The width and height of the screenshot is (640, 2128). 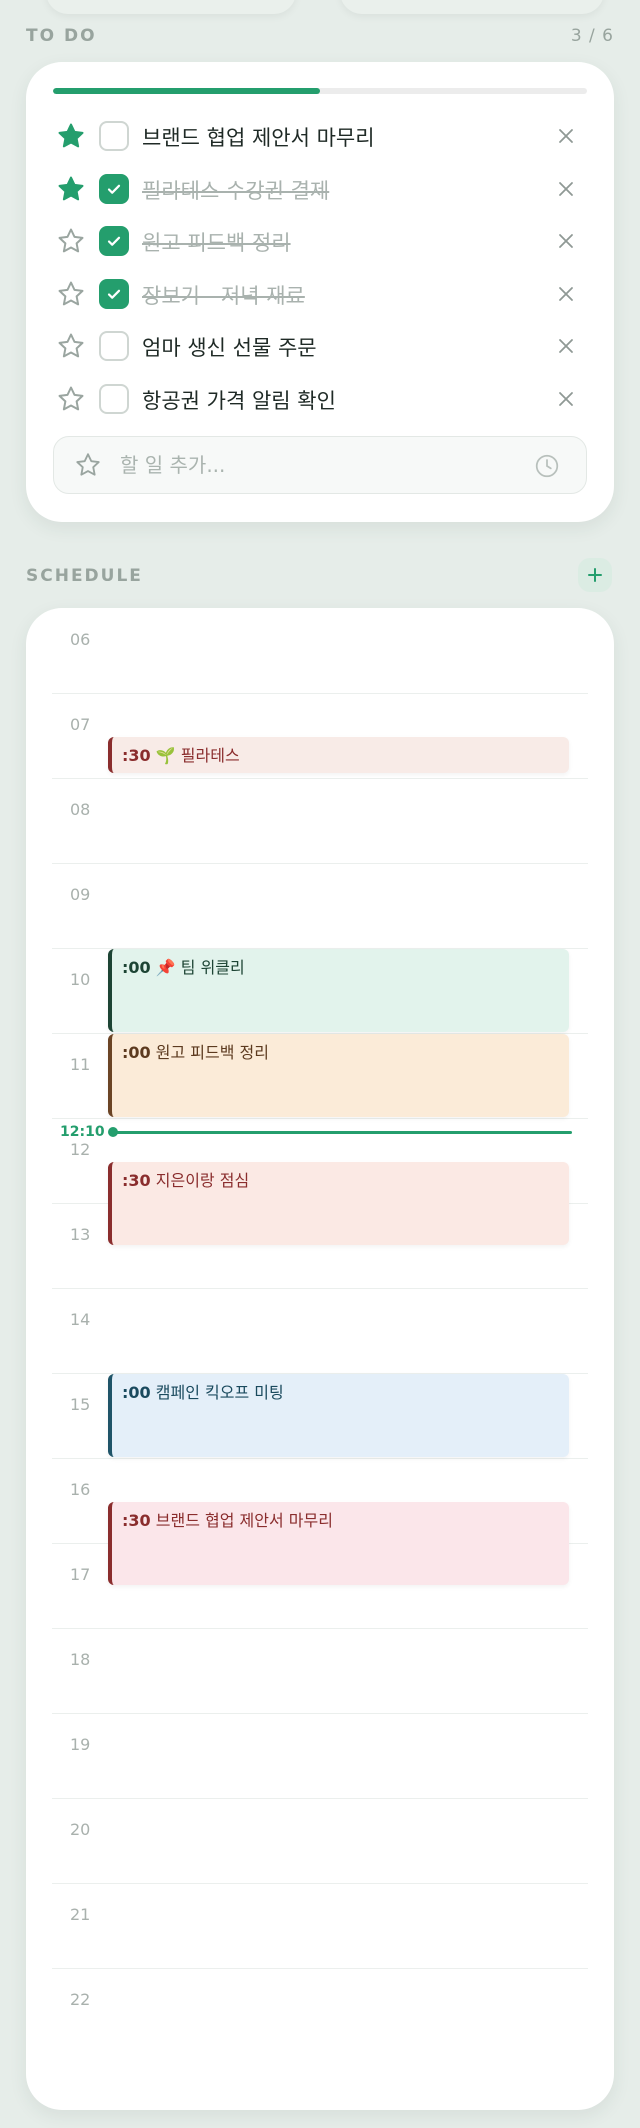 What do you see at coordinates (338, 990) in the screenshot?
I see `event-block: :00 📌 팀 위클리` at bounding box center [338, 990].